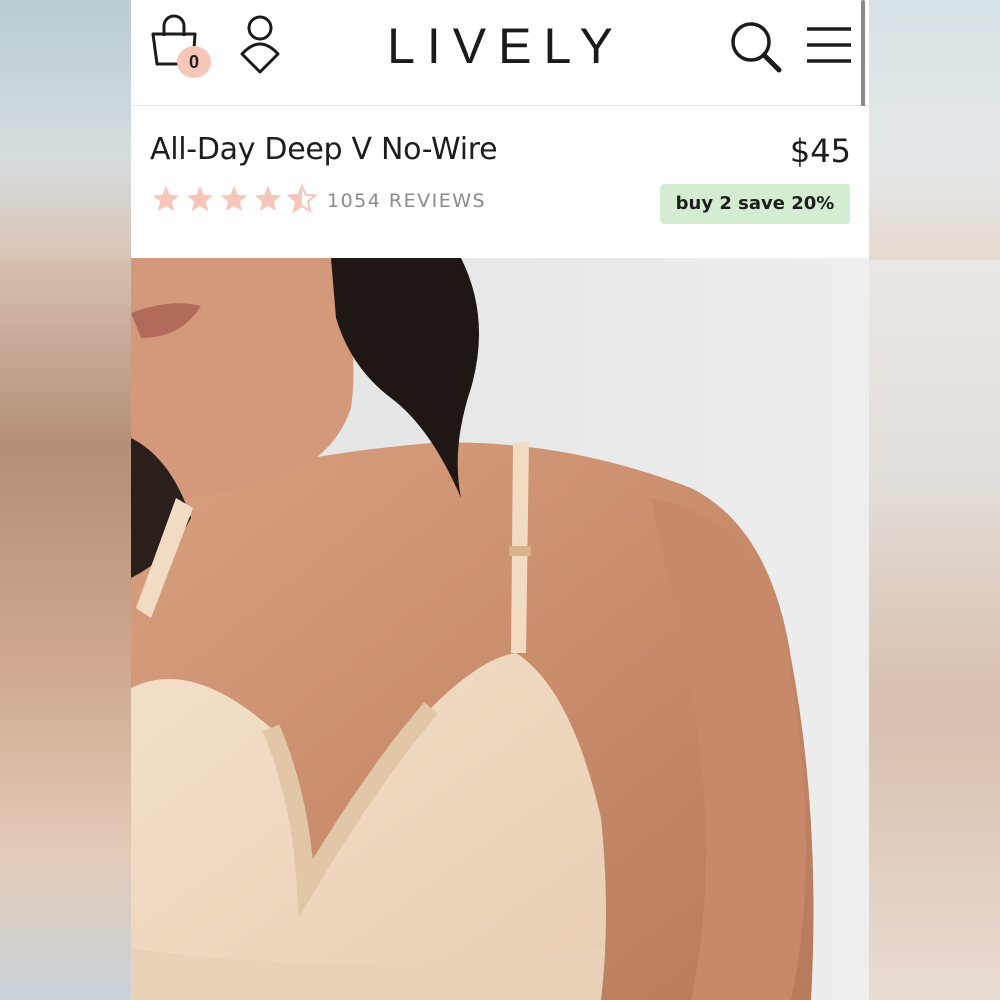 The height and width of the screenshot is (1000, 1000). Describe the element at coordinates (324, 149) in the screenshot. I see `product-title: All-Day Deep V No-Wire` at that location.